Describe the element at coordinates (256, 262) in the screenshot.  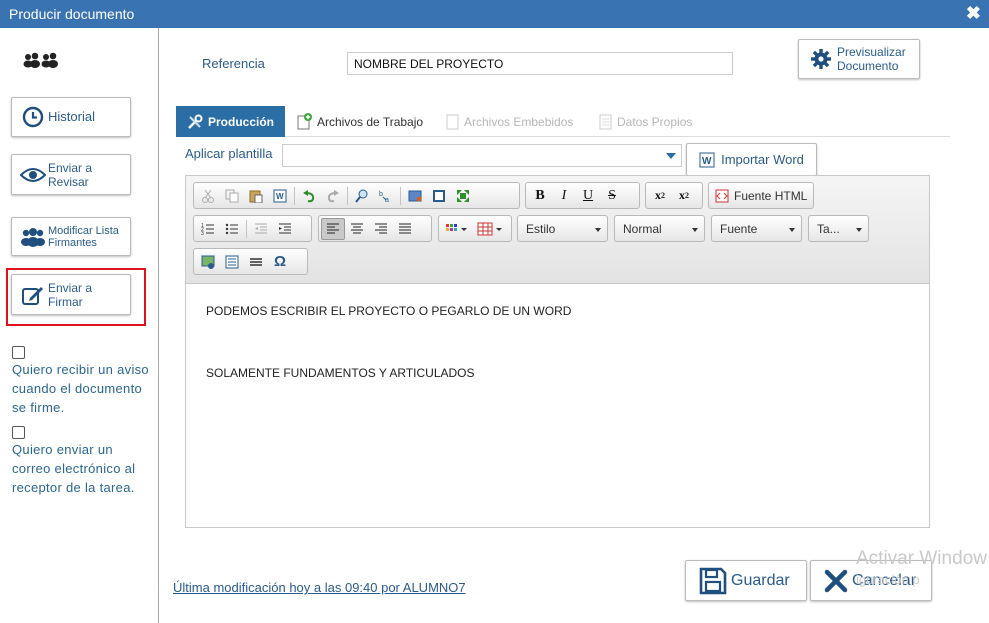
I see `horizontal-line-icon` at that location.